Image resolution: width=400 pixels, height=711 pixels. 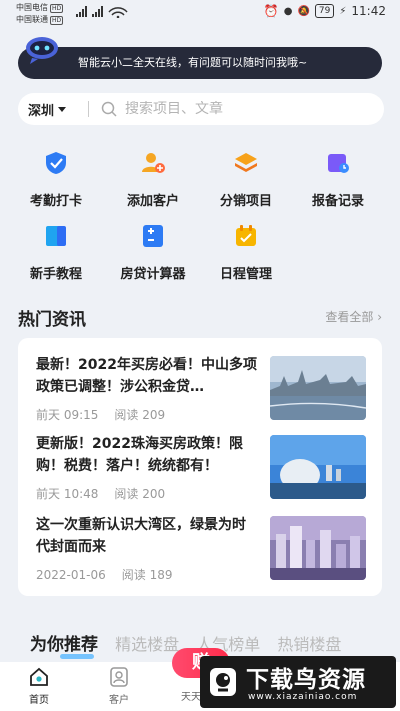 I want to click on assistant-banner: 智能云小二全天在线，有问题可以随时问我哦~, so click(x=200, y=63).